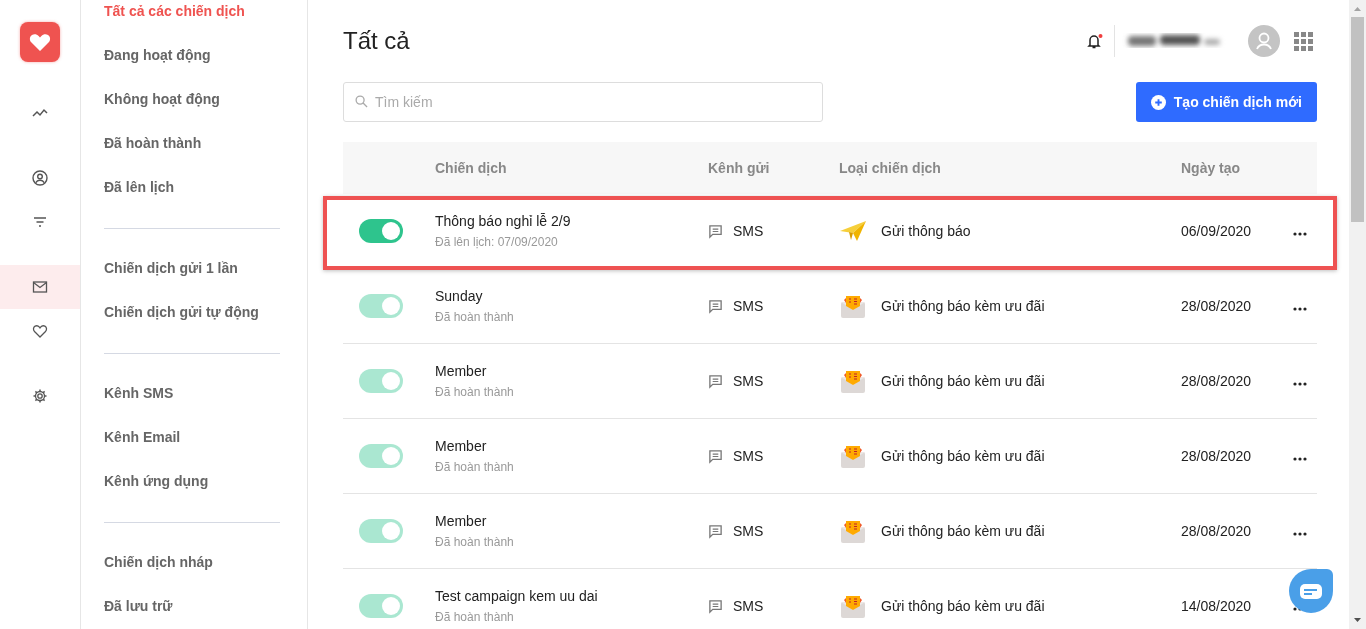 The image size is (1366, 629). Describe the element at coordinates (1303, 41) in the screenshot. I see `apps-grid-icon` at that location.